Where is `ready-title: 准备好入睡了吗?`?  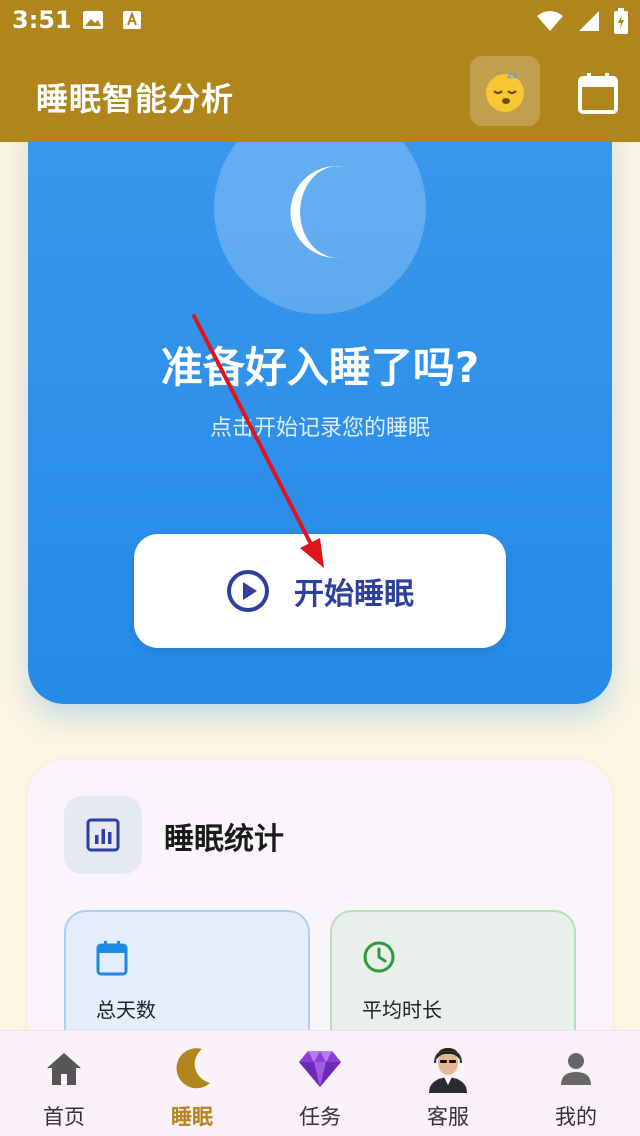 ready-title: 准备好入睡了吗? is located at coordinates (320, 367).